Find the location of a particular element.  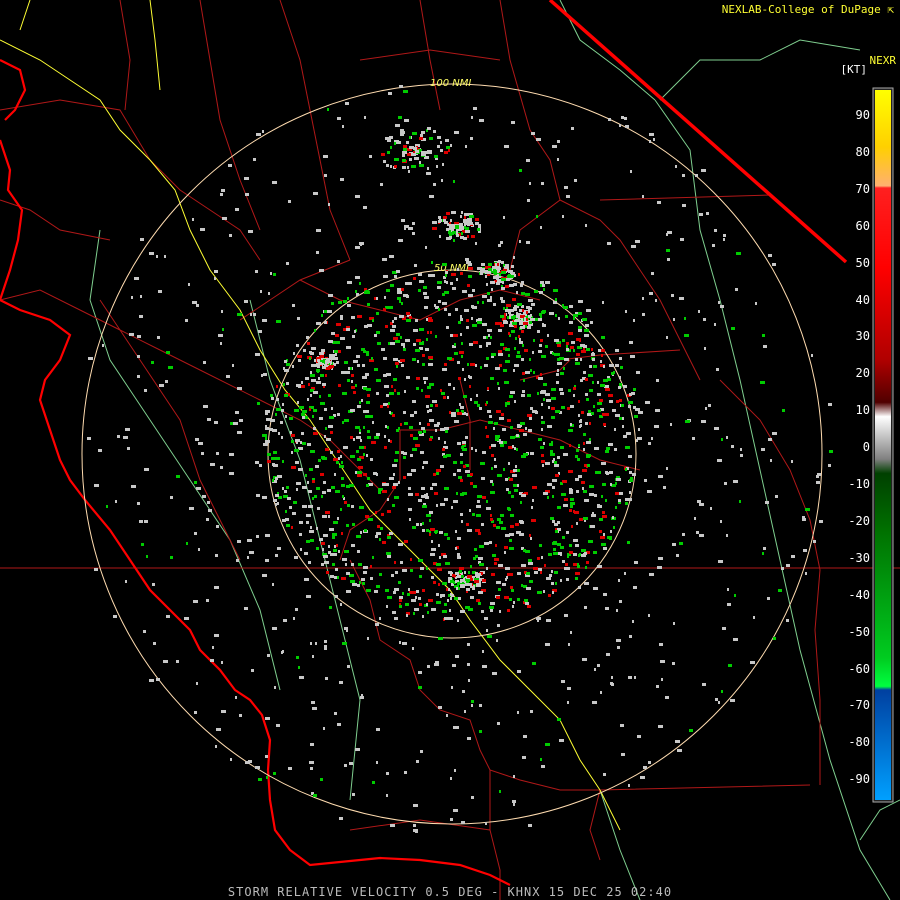

colorbar-tick: 80 is located at coordinates (862, 151).